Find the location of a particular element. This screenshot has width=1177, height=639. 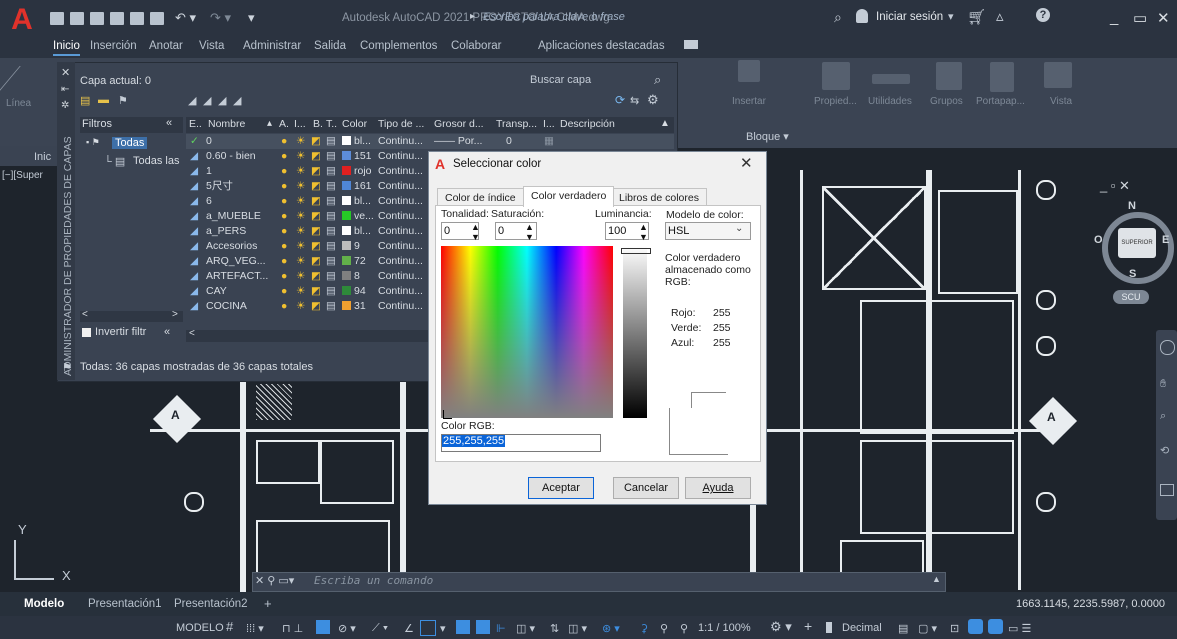

dialog-close-icon: ✕ is located at coordinates (746, 163).